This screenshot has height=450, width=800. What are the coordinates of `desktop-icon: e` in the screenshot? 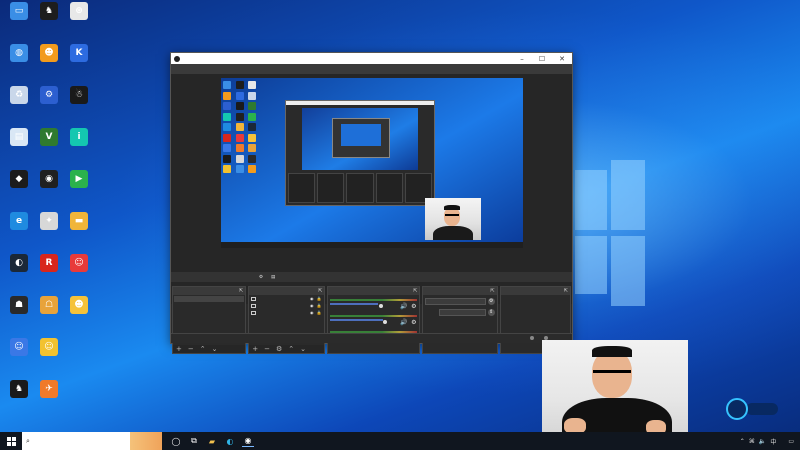 It's located at (19, 228).